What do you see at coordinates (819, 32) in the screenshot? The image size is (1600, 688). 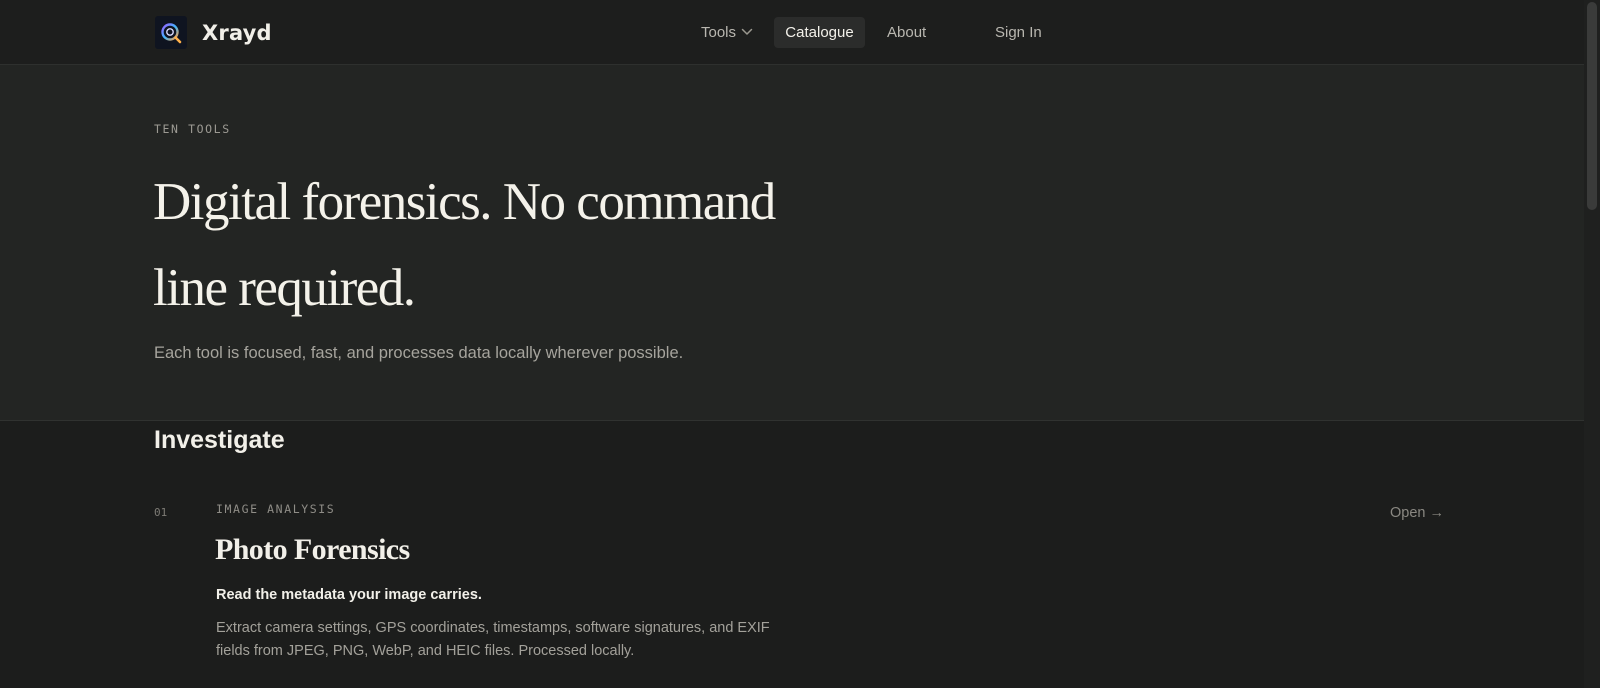 I see `nav-catalogue: Catalogue` at bounding box center [819, 32].